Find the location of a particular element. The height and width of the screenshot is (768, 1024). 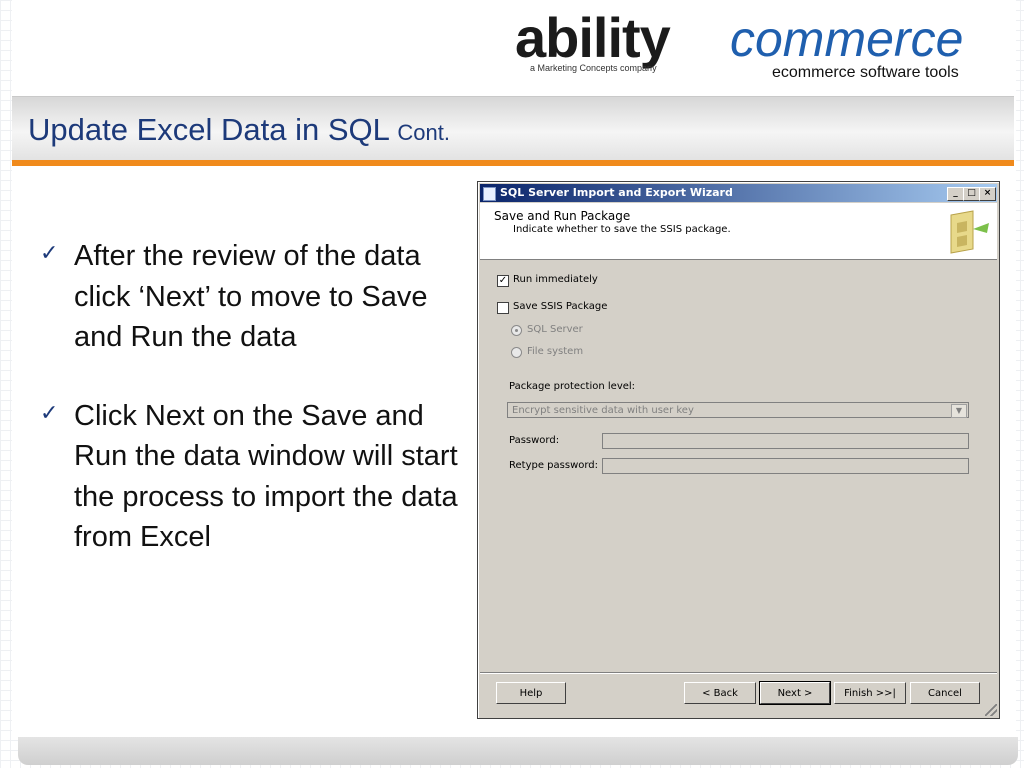

title-accent-line is located at coordinates (513, 163).